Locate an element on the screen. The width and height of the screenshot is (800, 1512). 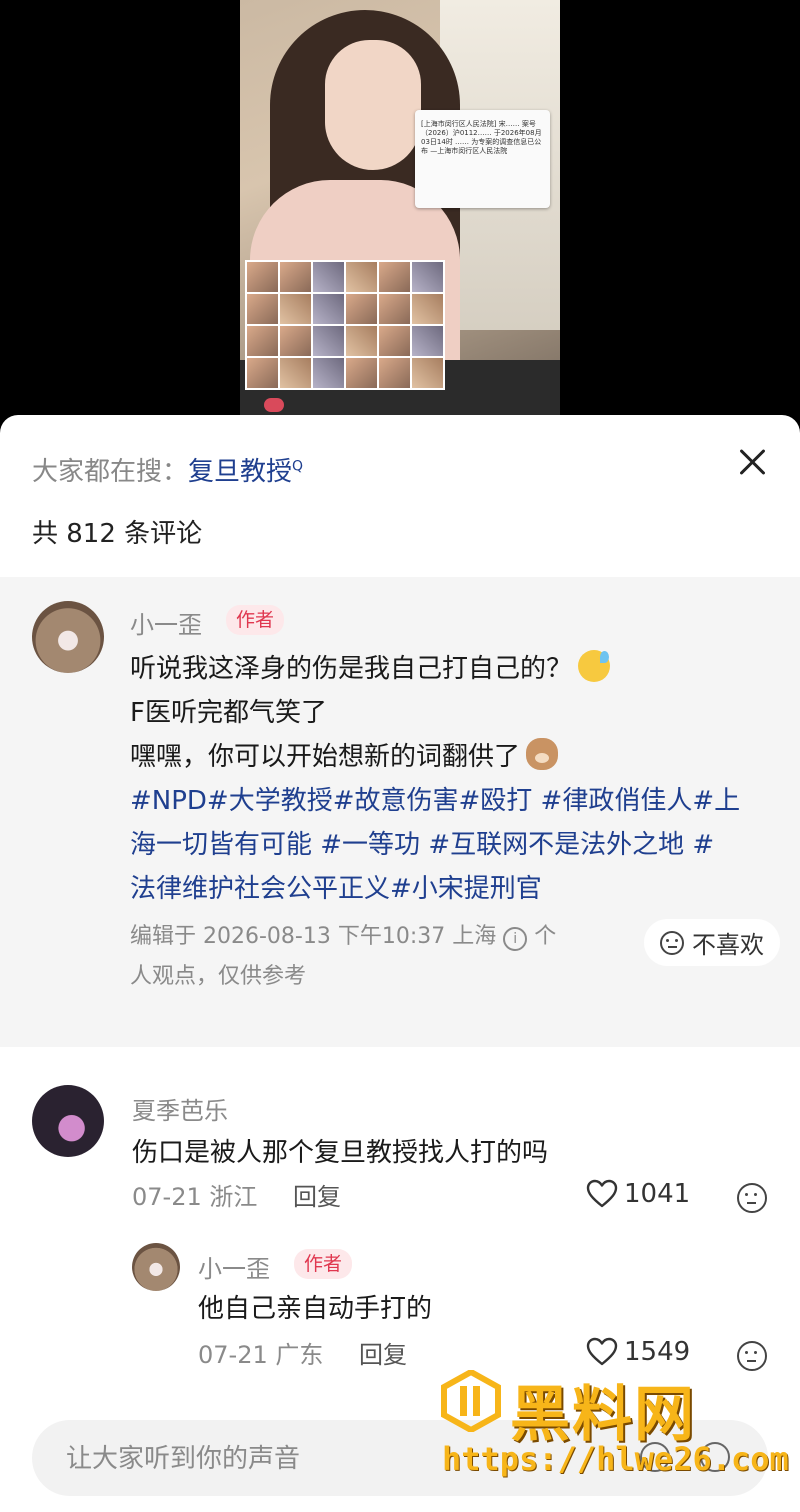
edit-timestamp: 编辑于 2026-08-13 下午10:37 上海 is located at coordinates (313, 936).